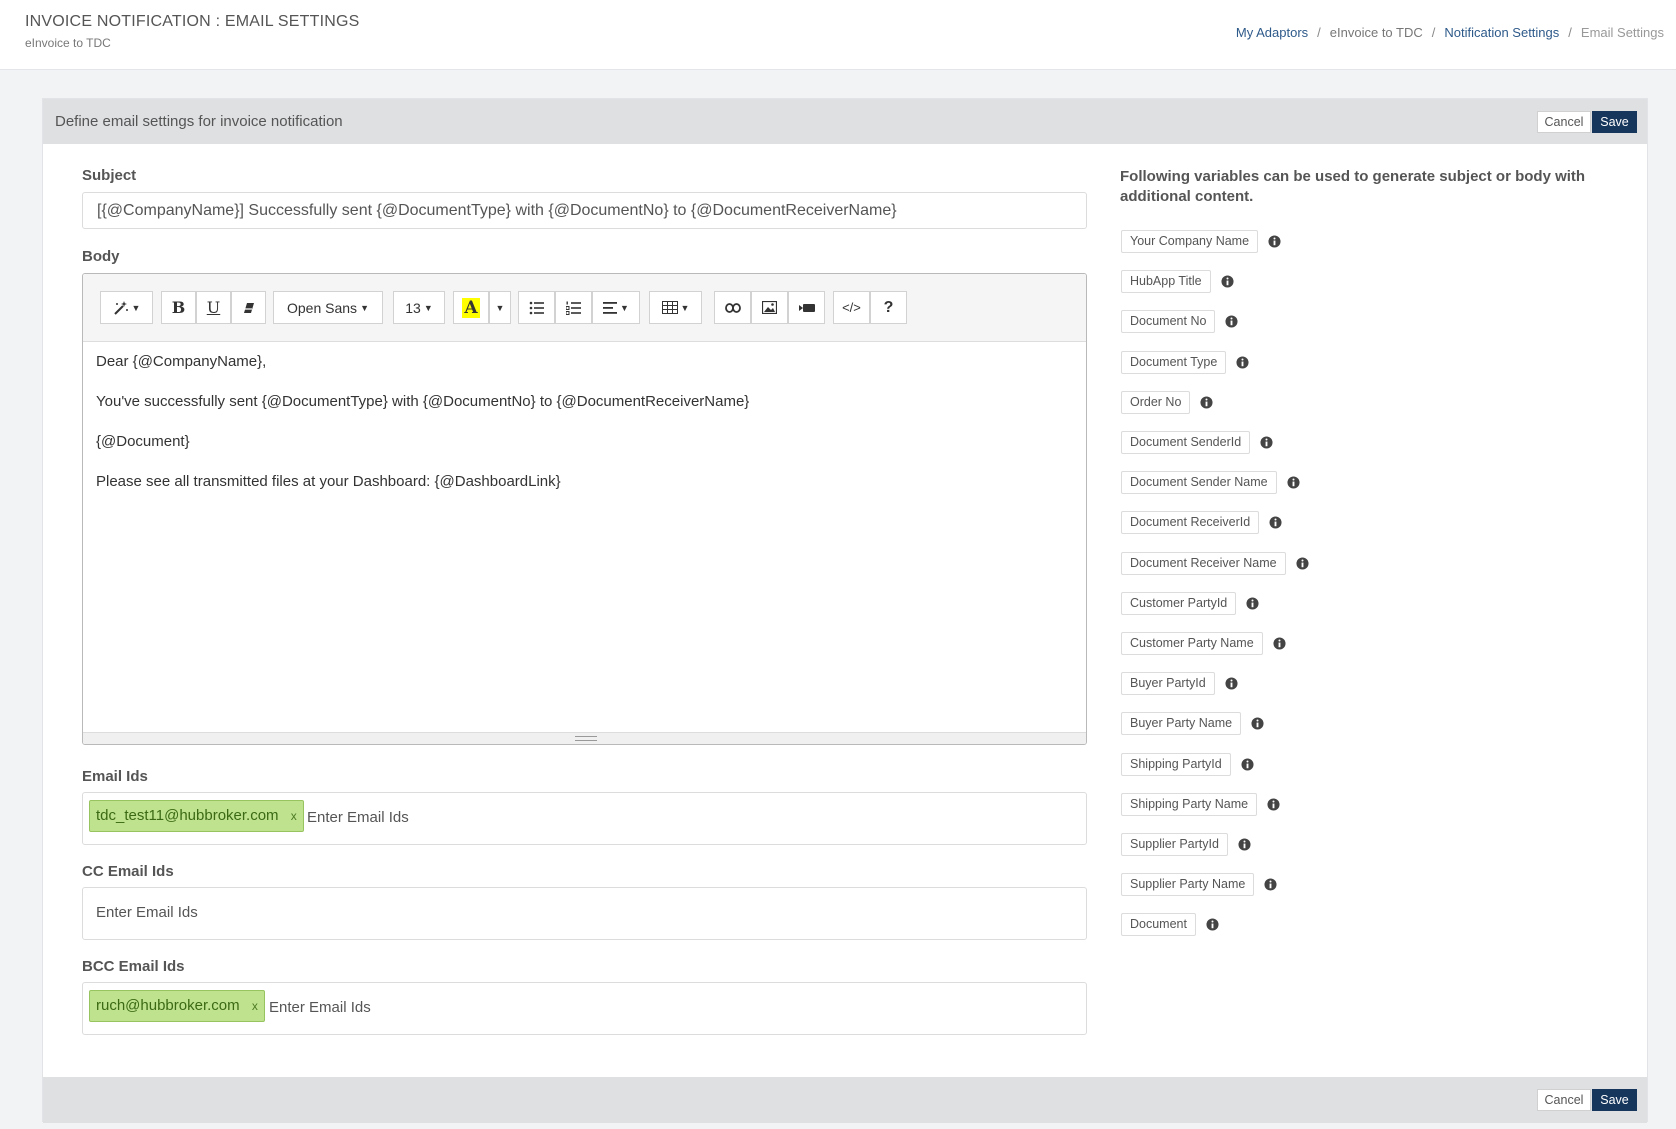  What do you see at coordinates (328, 307) in the screenshot?
I see `font-family-dropdown: Open Sans ▼` at bounding box center [328, 307].